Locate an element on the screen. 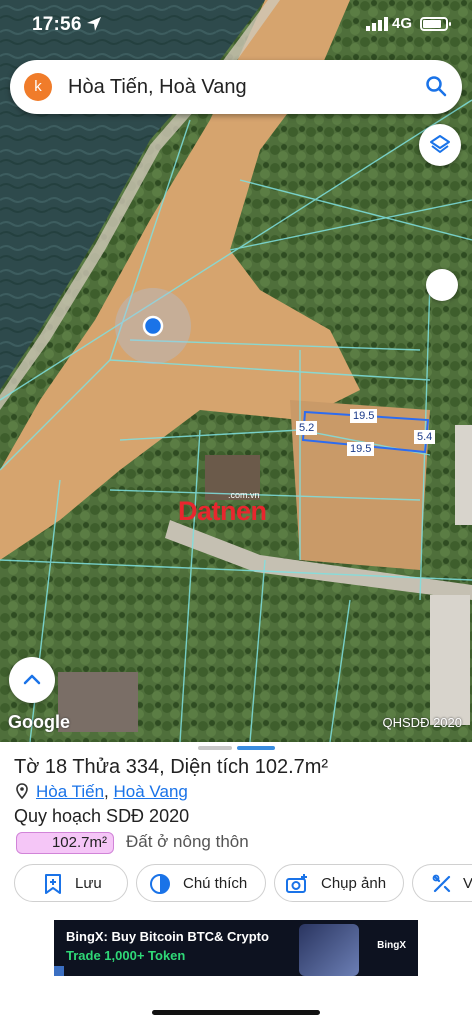 Image resolution: width=472 pixels, height=1024 pixels. legend-label: Chú thích is located at coordinates (215, 883).